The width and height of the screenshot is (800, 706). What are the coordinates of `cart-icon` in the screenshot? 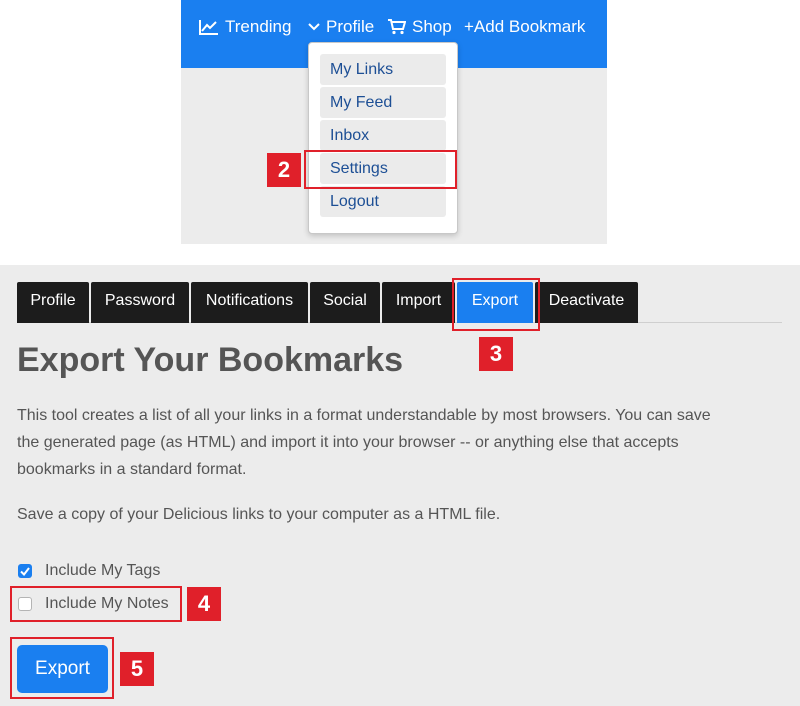 It's located at (397, 27).